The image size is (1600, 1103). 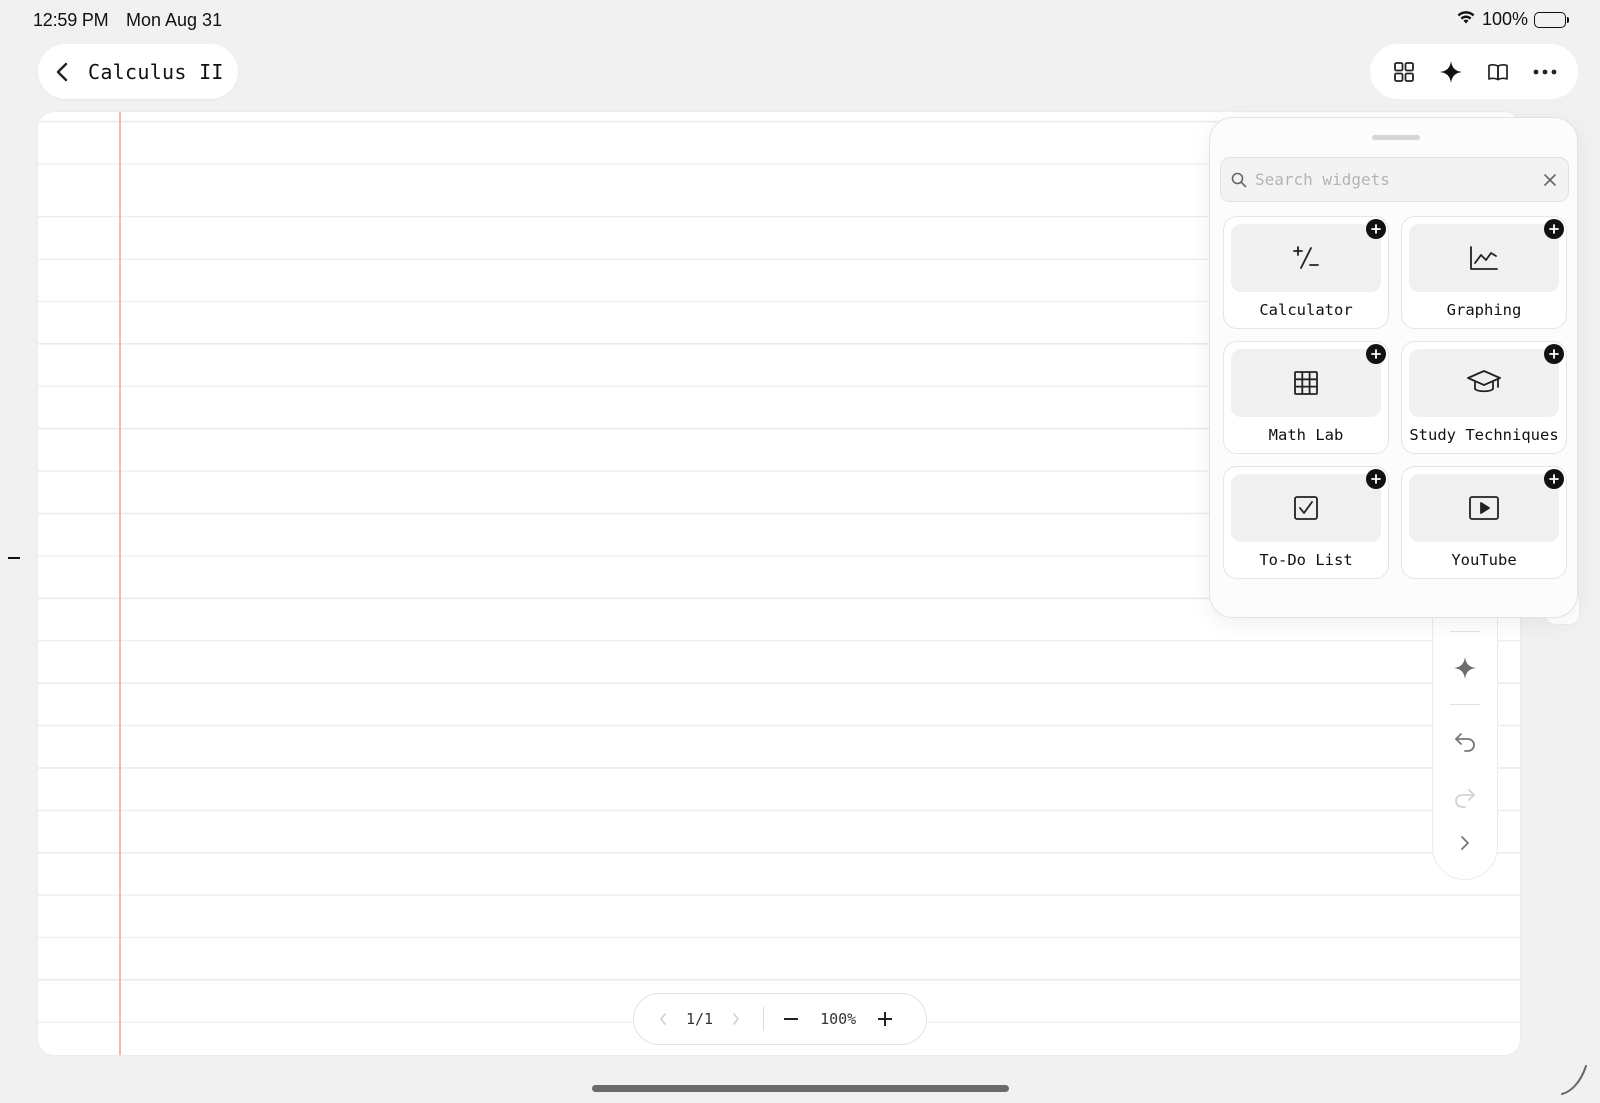 I want to click on widget-graphing: Graphing, so click(x=1484, y=272).